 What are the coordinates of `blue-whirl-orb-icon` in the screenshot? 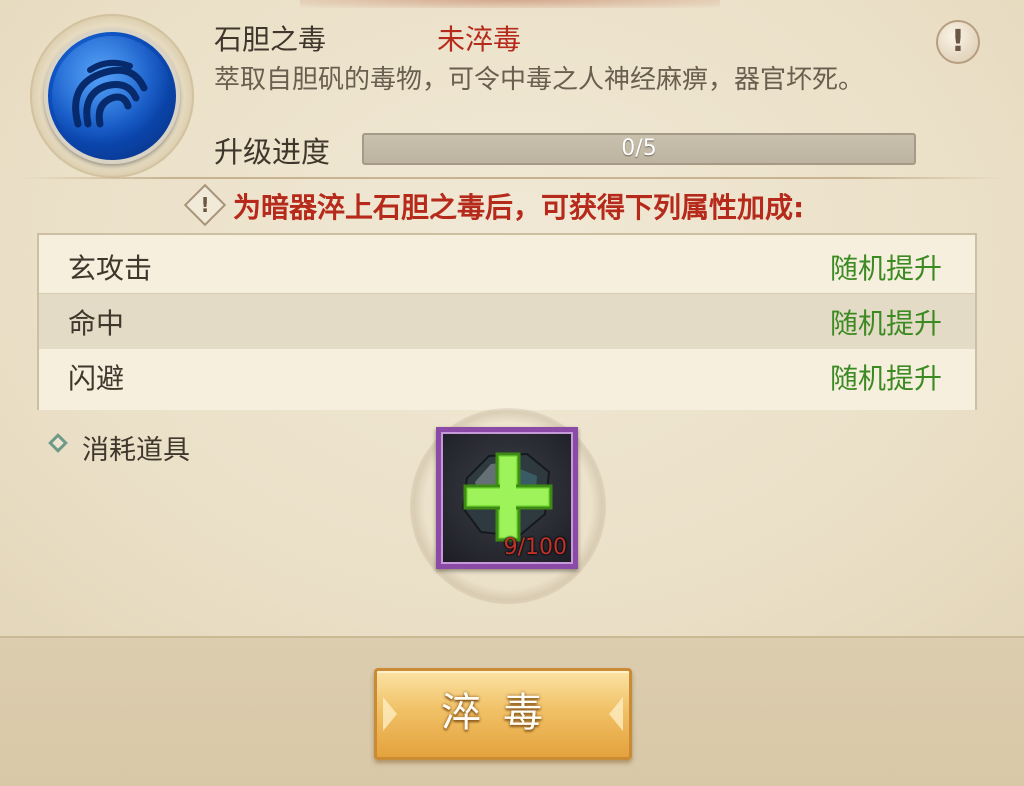 It's located at (112, 96).